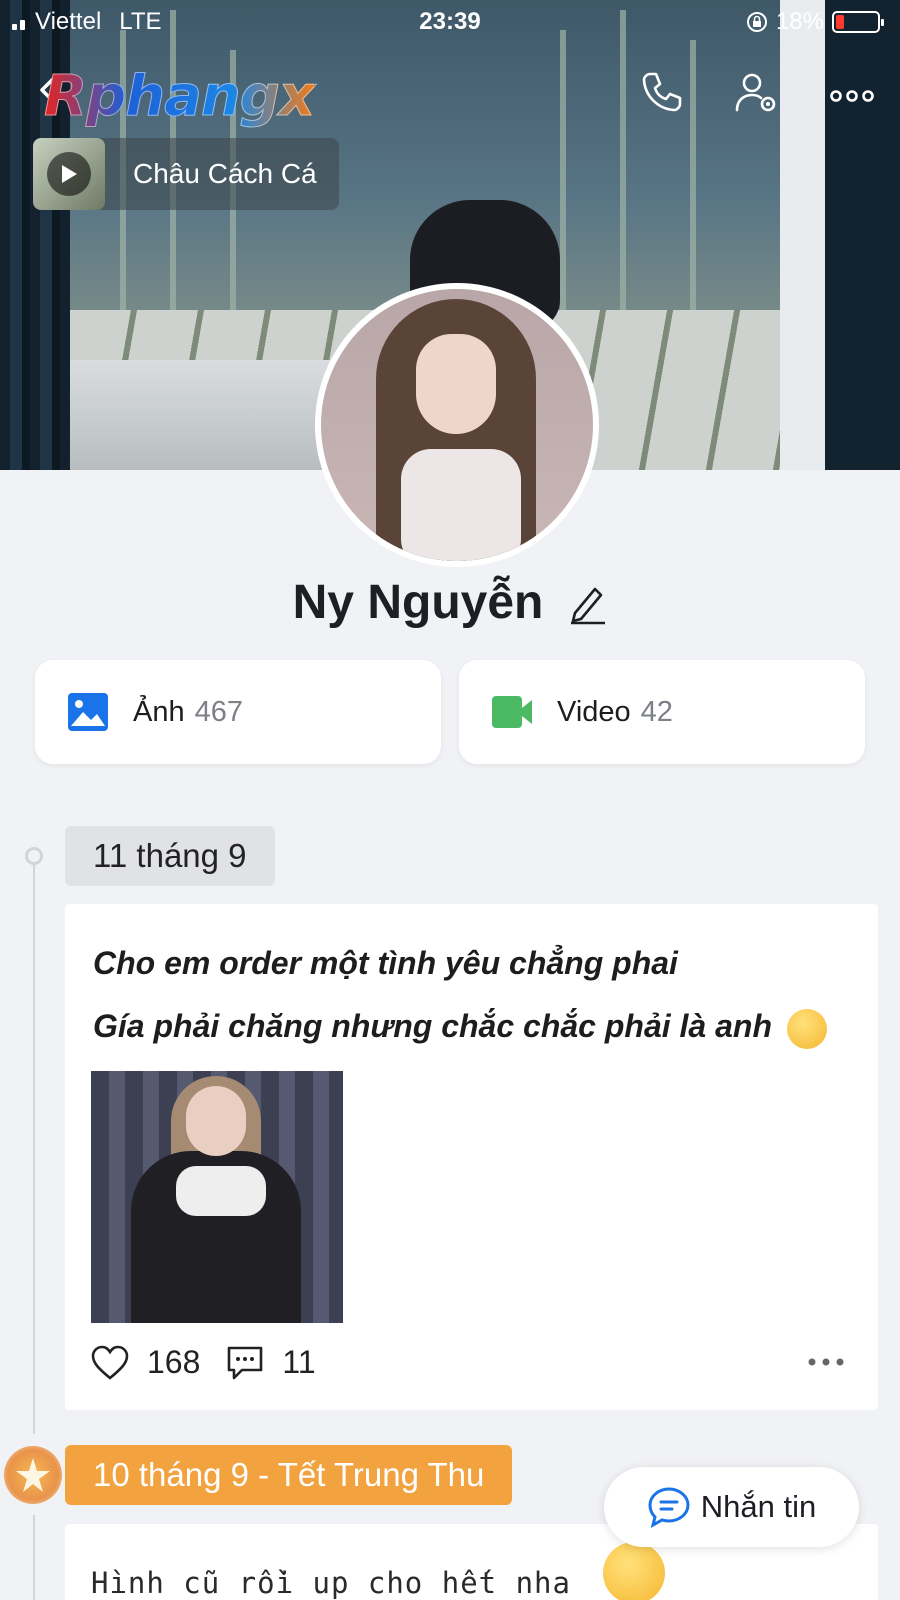 This screenshot has height=1600, width=900. I want to click on photos-card: Ảnh 467, so click(238, 712).